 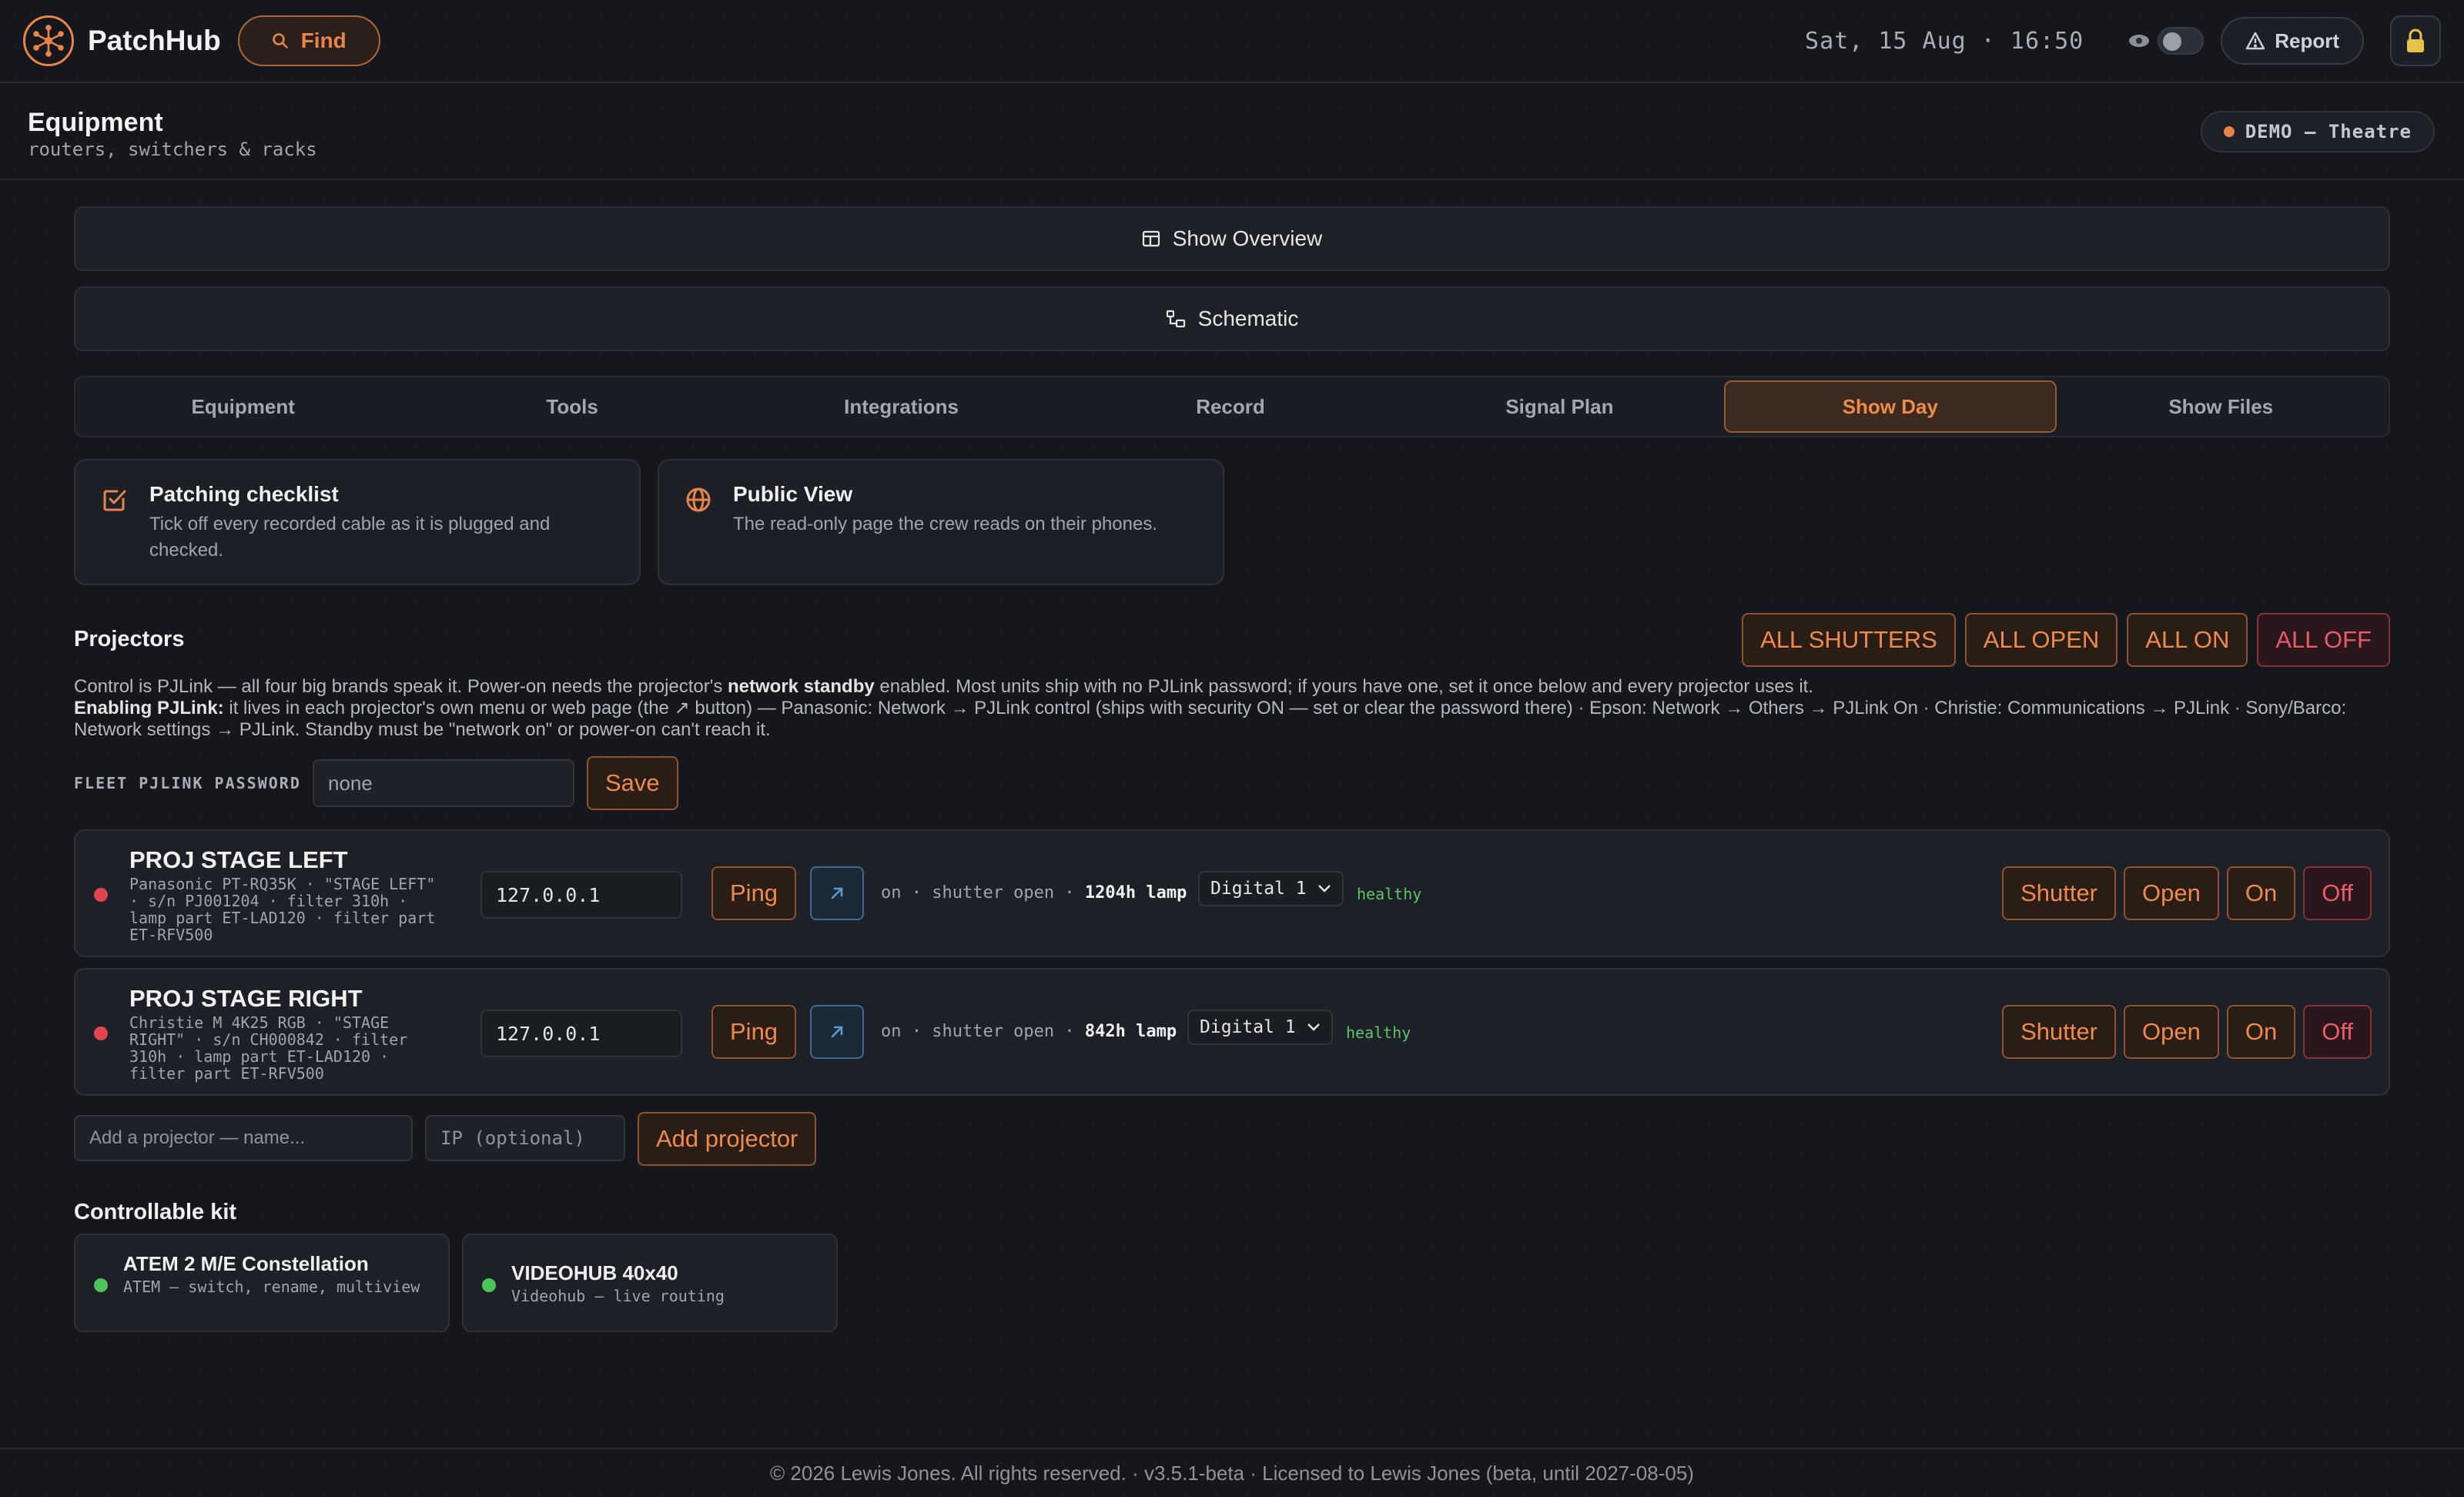 I want to click on report-button: Report, so click(x=2292, y=41).